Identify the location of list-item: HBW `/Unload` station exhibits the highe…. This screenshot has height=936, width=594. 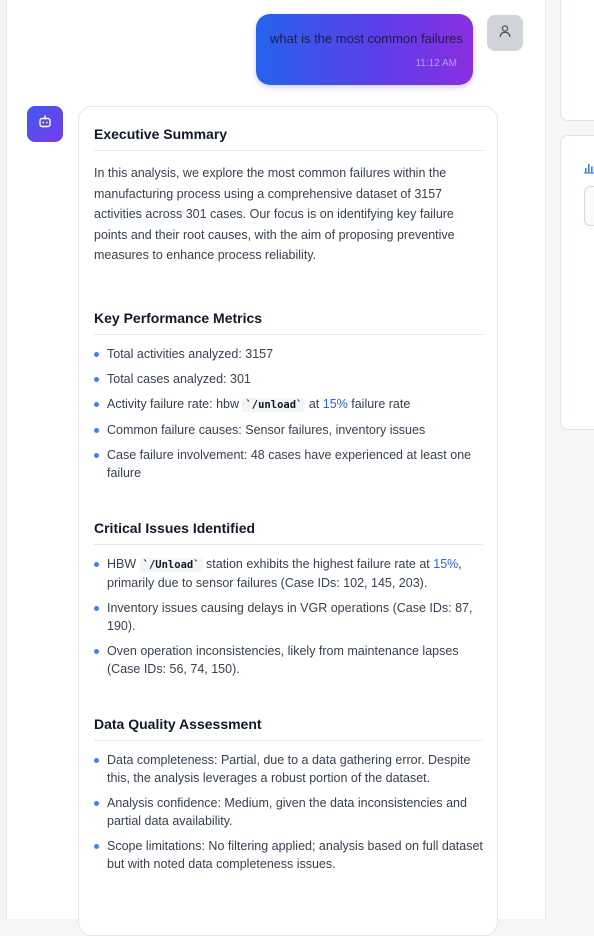
(288, 573).